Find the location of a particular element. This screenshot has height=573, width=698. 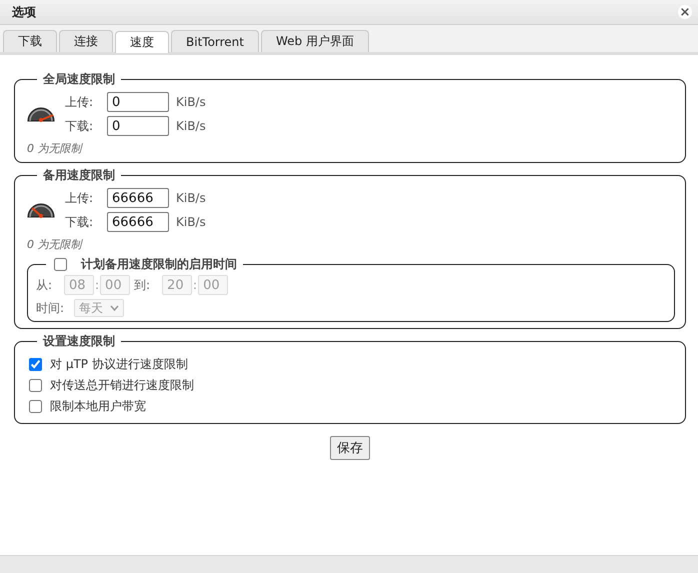

close-button: × is located at coordinates (685, 12).